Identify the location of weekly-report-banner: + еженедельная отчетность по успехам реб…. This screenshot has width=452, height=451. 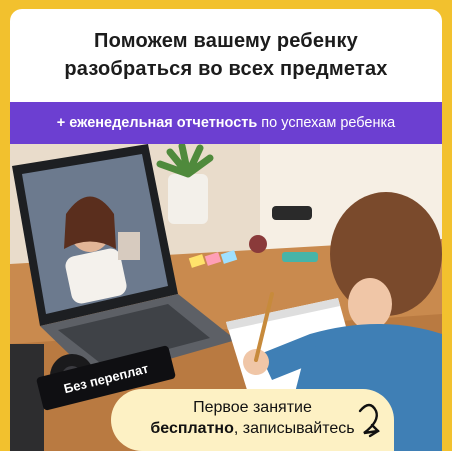
(226, 123).